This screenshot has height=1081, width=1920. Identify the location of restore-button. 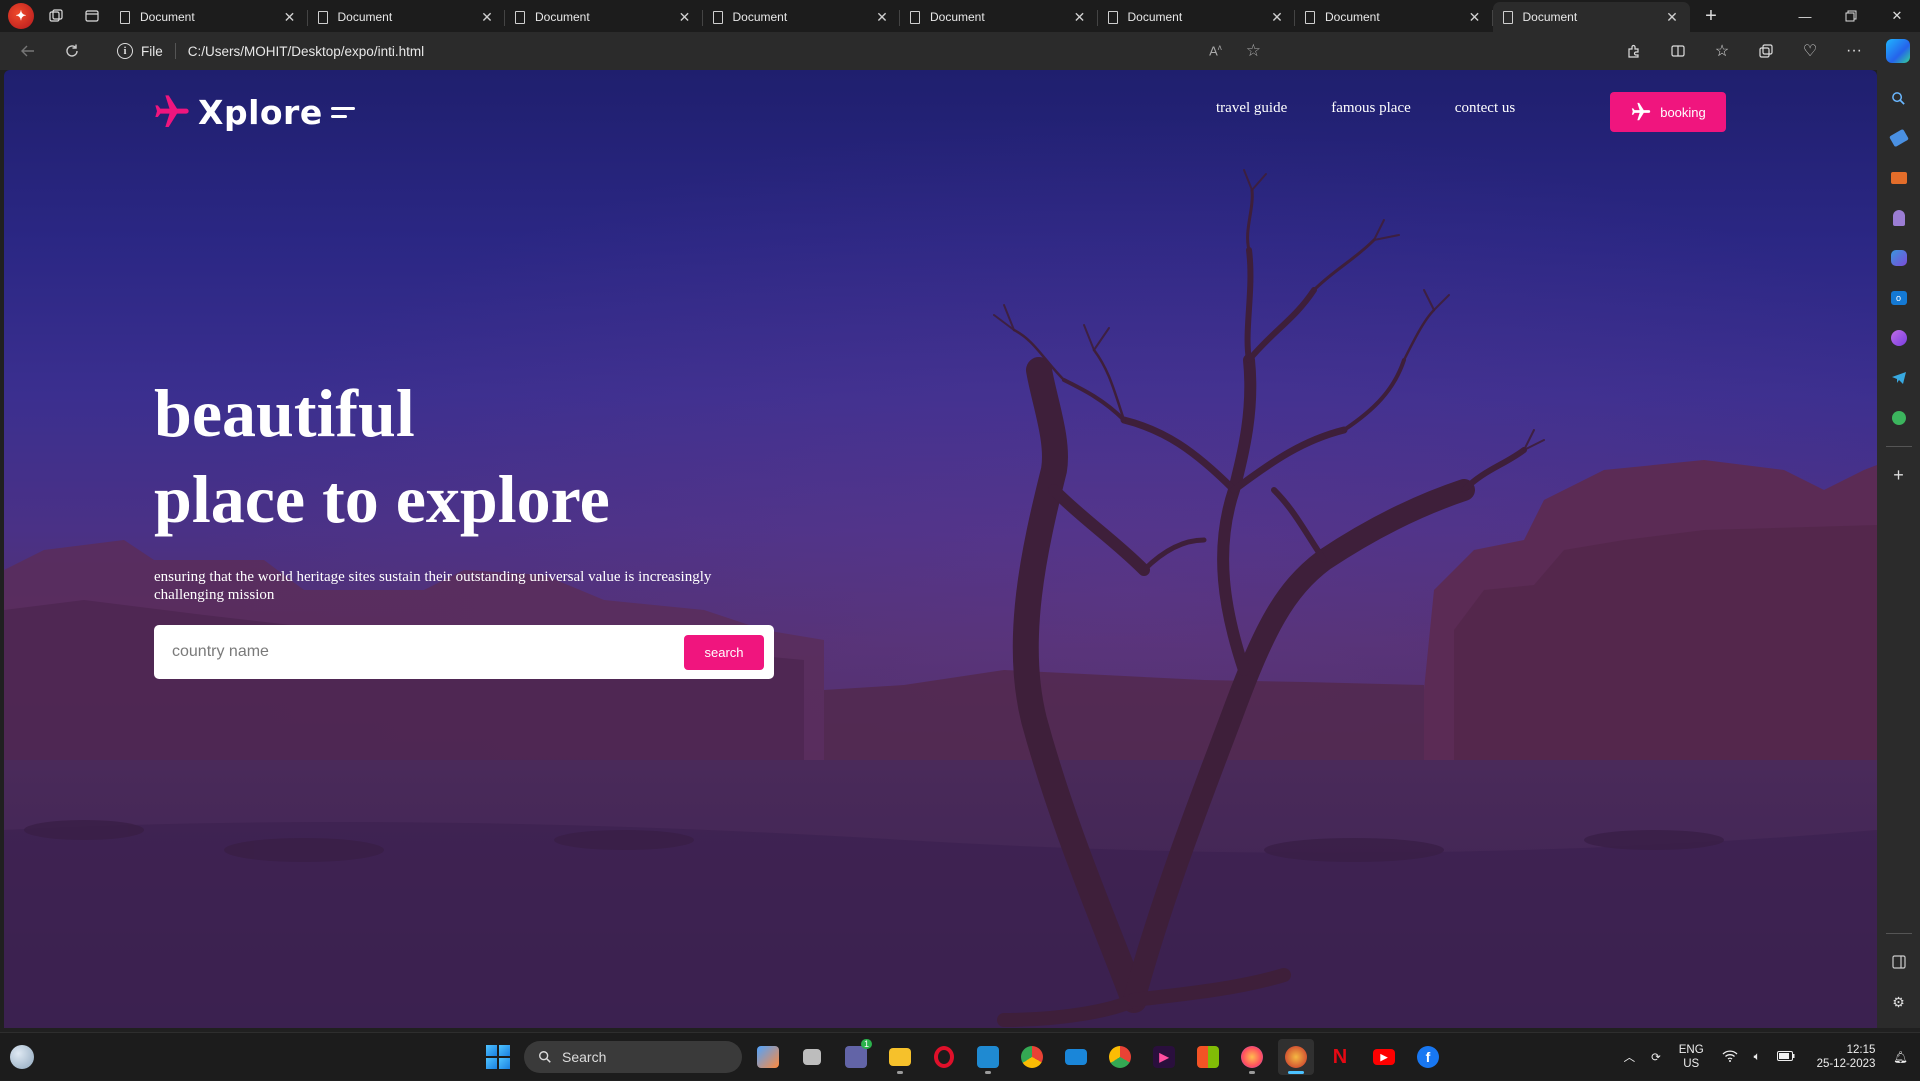
(1851, 16).